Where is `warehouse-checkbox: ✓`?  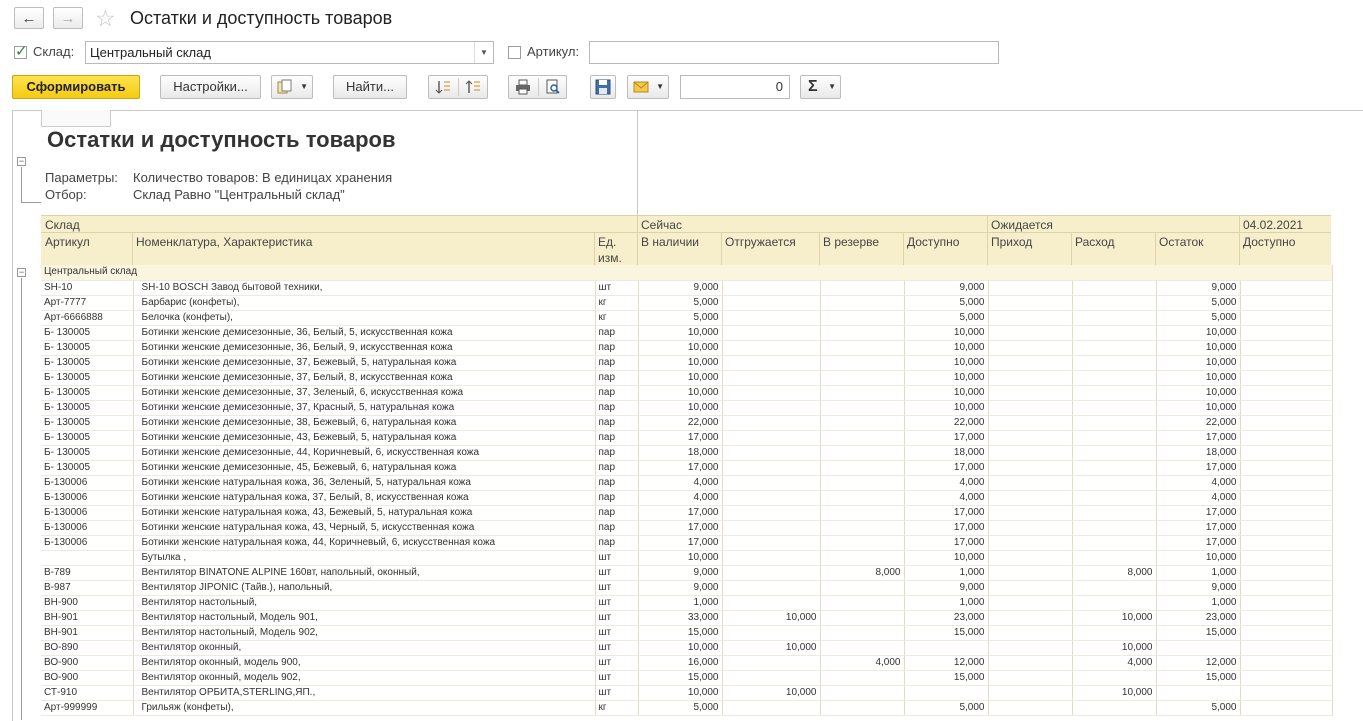
warehouse-checkbox: ✓ is located at coordinates (21, 51).